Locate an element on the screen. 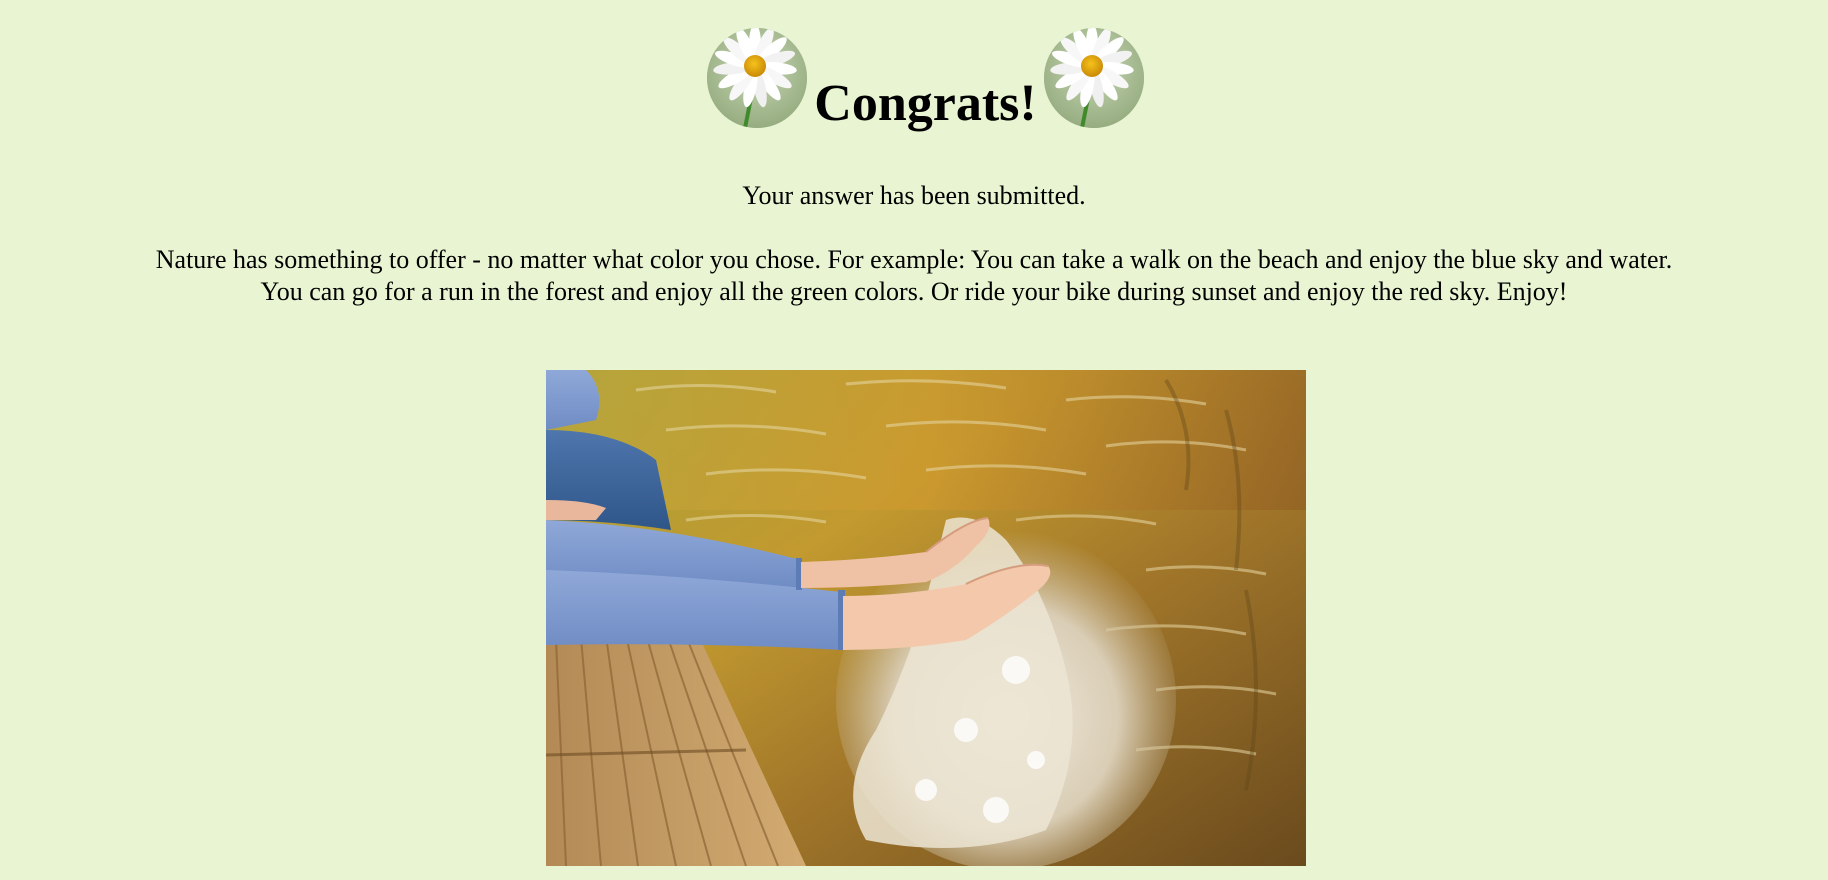 The height and width of the screenshot is (880, 1828). page-header: Congrats! is located at coordinates (914, 83).